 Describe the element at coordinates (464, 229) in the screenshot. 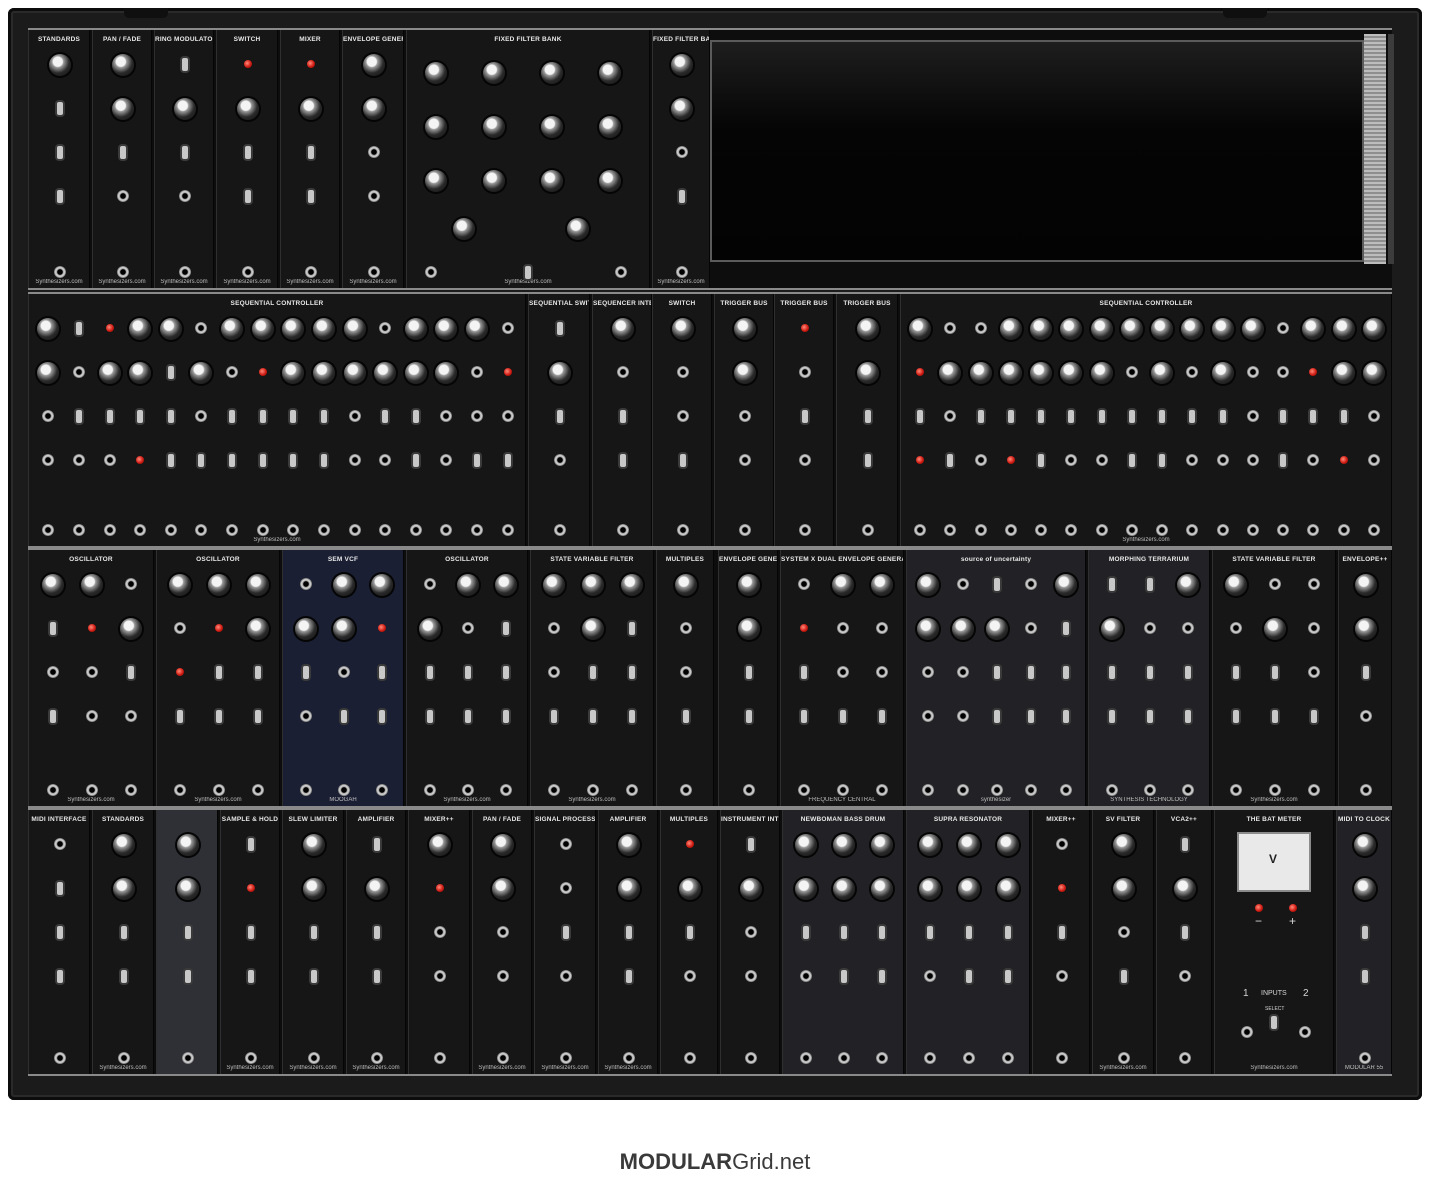

I see `lowpass-knob` at that location.